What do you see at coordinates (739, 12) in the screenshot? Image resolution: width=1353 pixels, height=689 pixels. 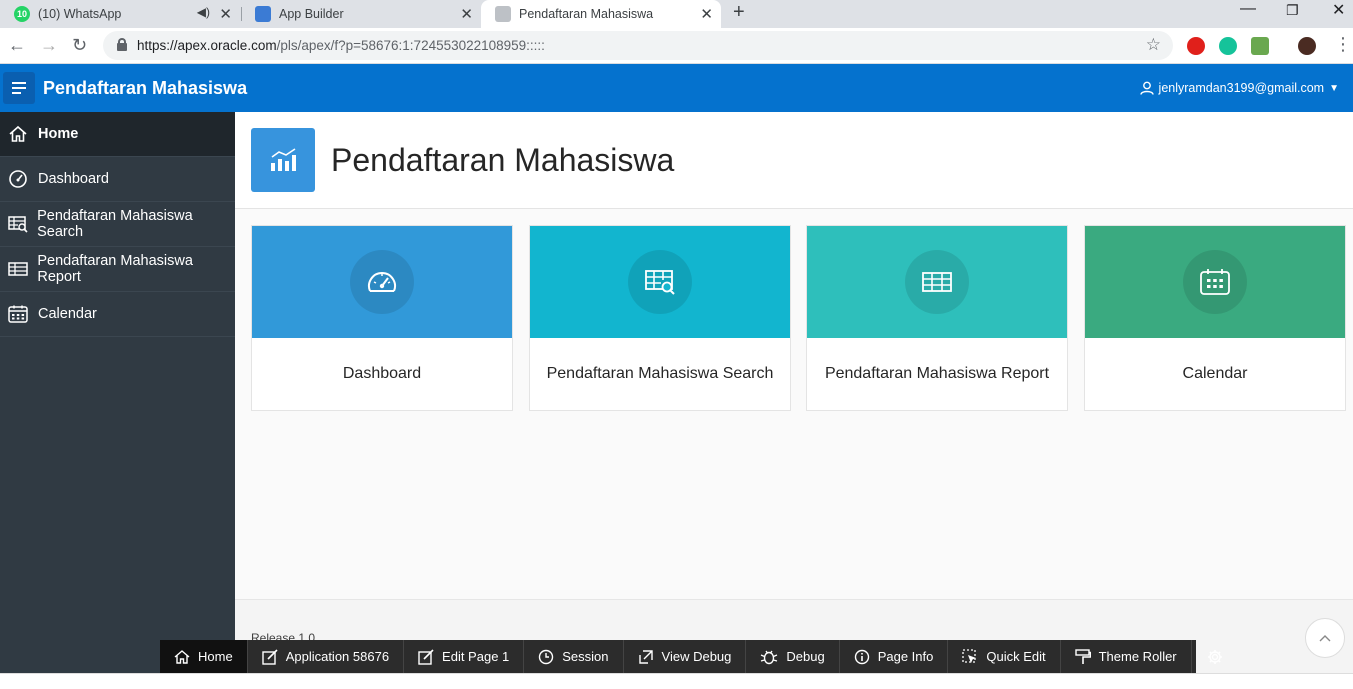 I see `new-tab-icon: +` at bounding box center [739, 12].